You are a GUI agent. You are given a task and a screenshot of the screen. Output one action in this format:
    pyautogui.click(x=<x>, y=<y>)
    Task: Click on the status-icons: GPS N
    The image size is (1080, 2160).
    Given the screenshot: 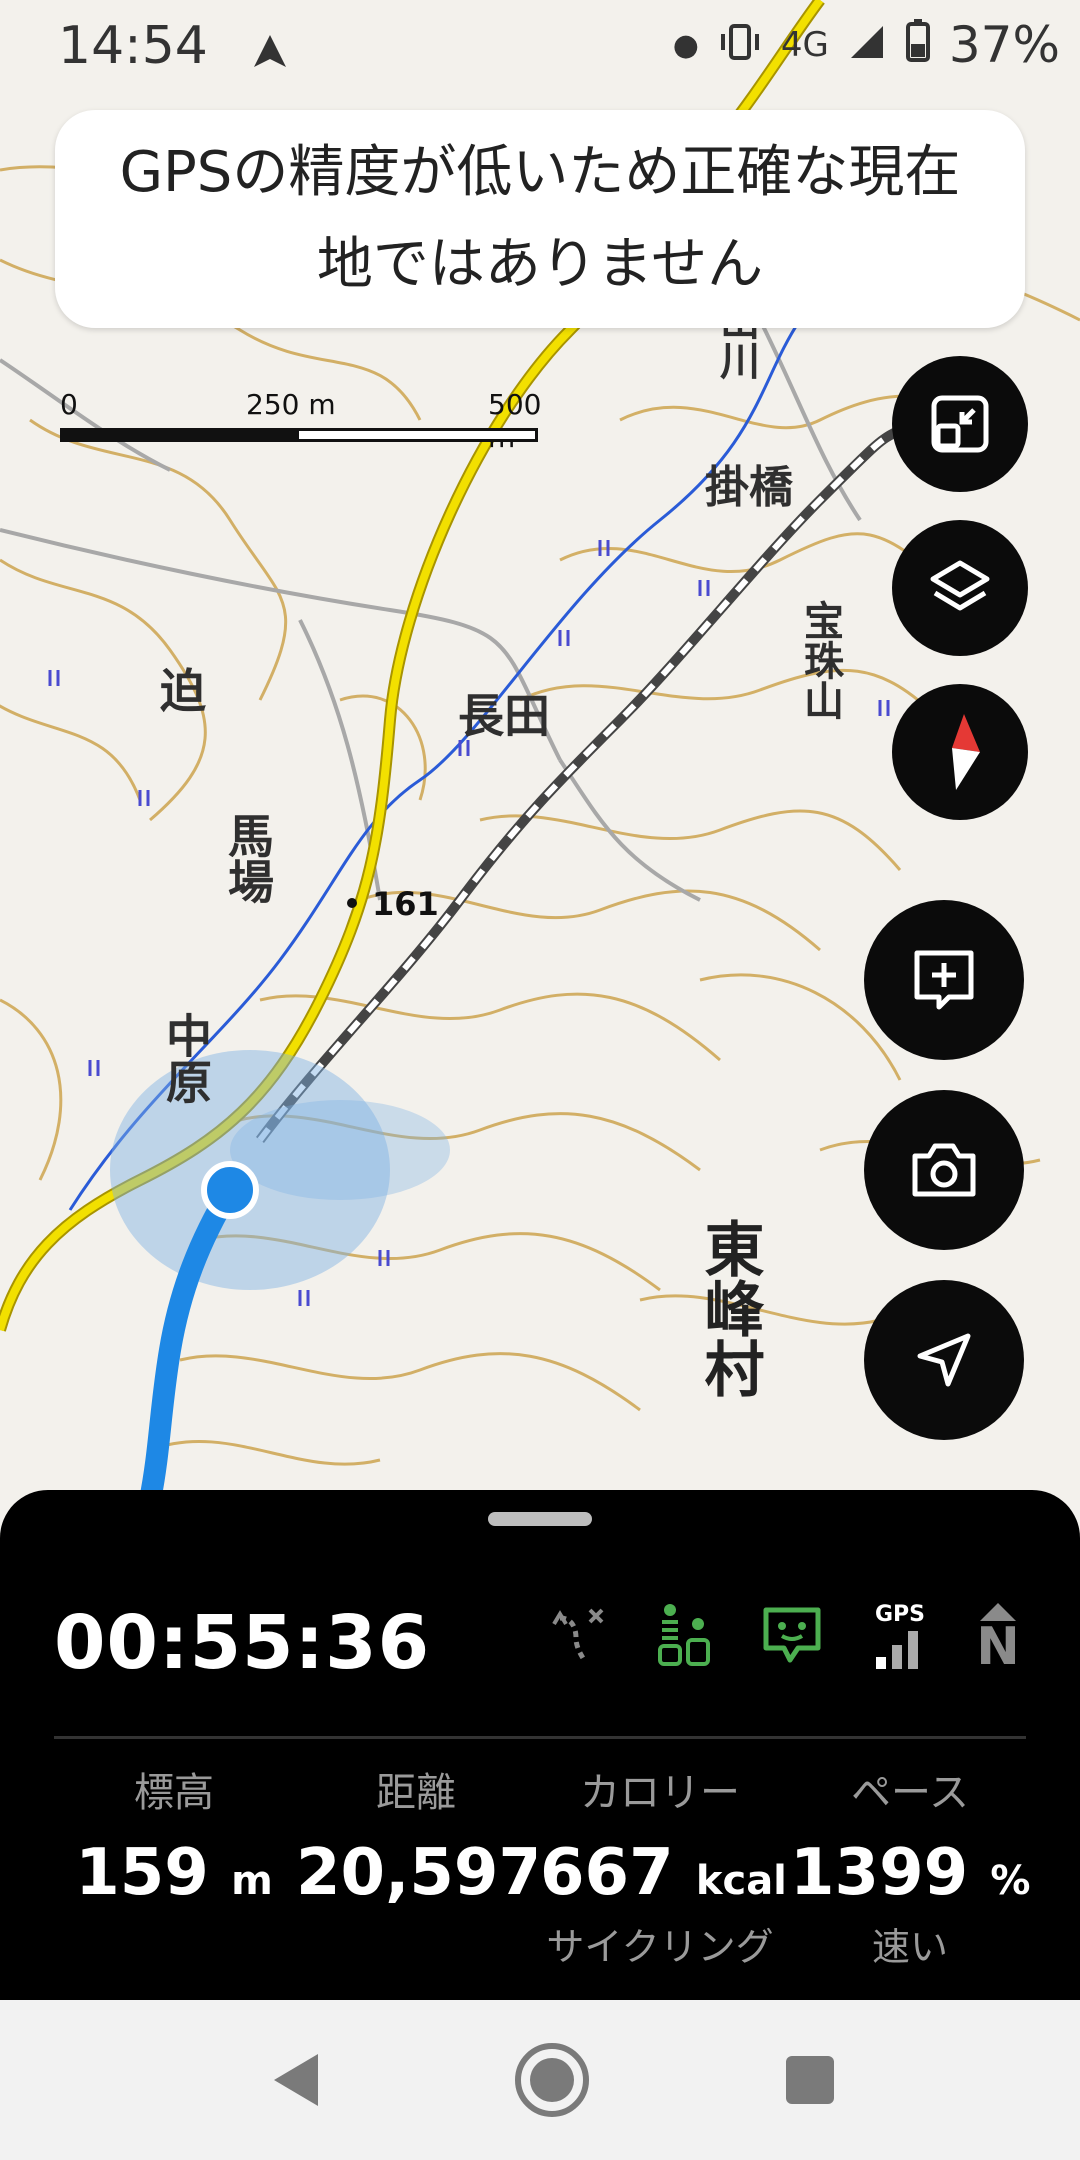 What is the action you would take?
    pyautogui.click(x=786, y=1638)
    